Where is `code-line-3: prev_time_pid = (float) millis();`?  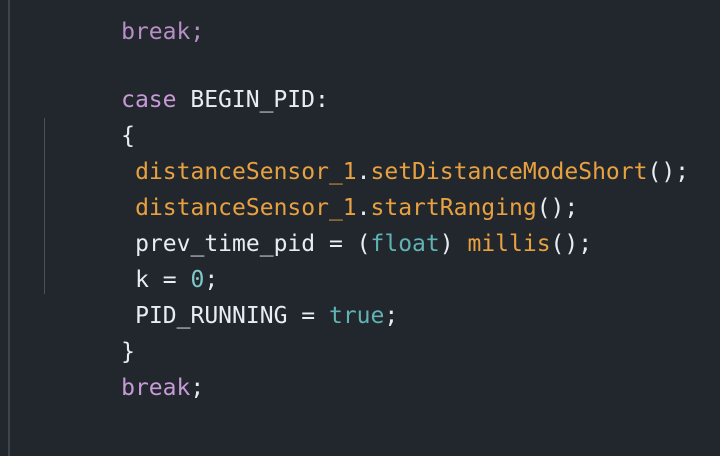
code-line-3: prev_time_pid = (float) millis(); is located at coordinates (322, 223).